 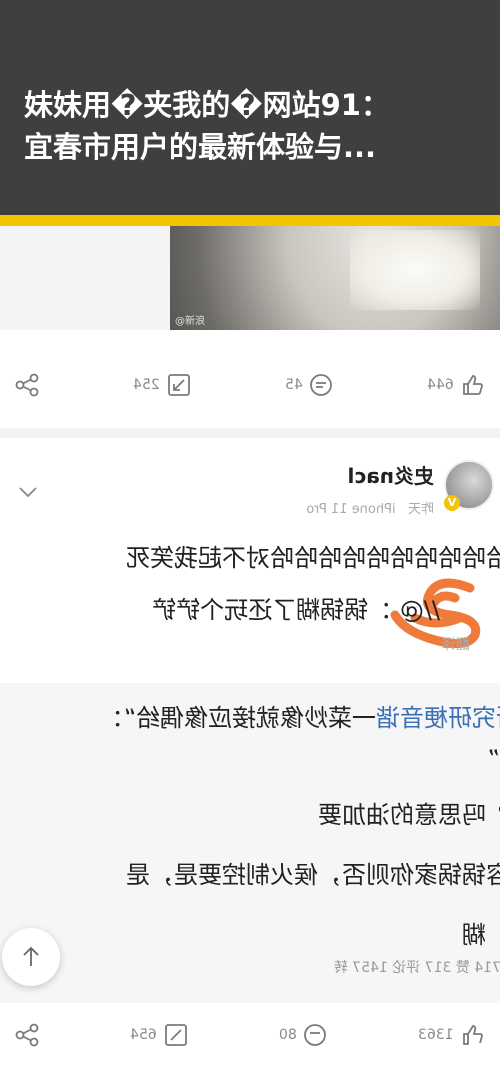 I want to click on quoted-stats: 8714 赞 317 评论 1457 转, so click(x=416, y=968).